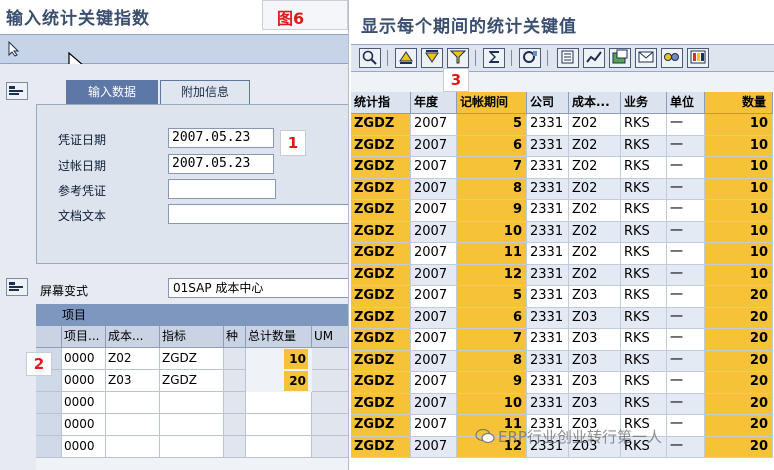 This screenshot has height=470, width=774. What do you see at coordinates (133, 381) in the screenshot?
I see `items-cost-cell: Z03` at bounding box center [133, 381].